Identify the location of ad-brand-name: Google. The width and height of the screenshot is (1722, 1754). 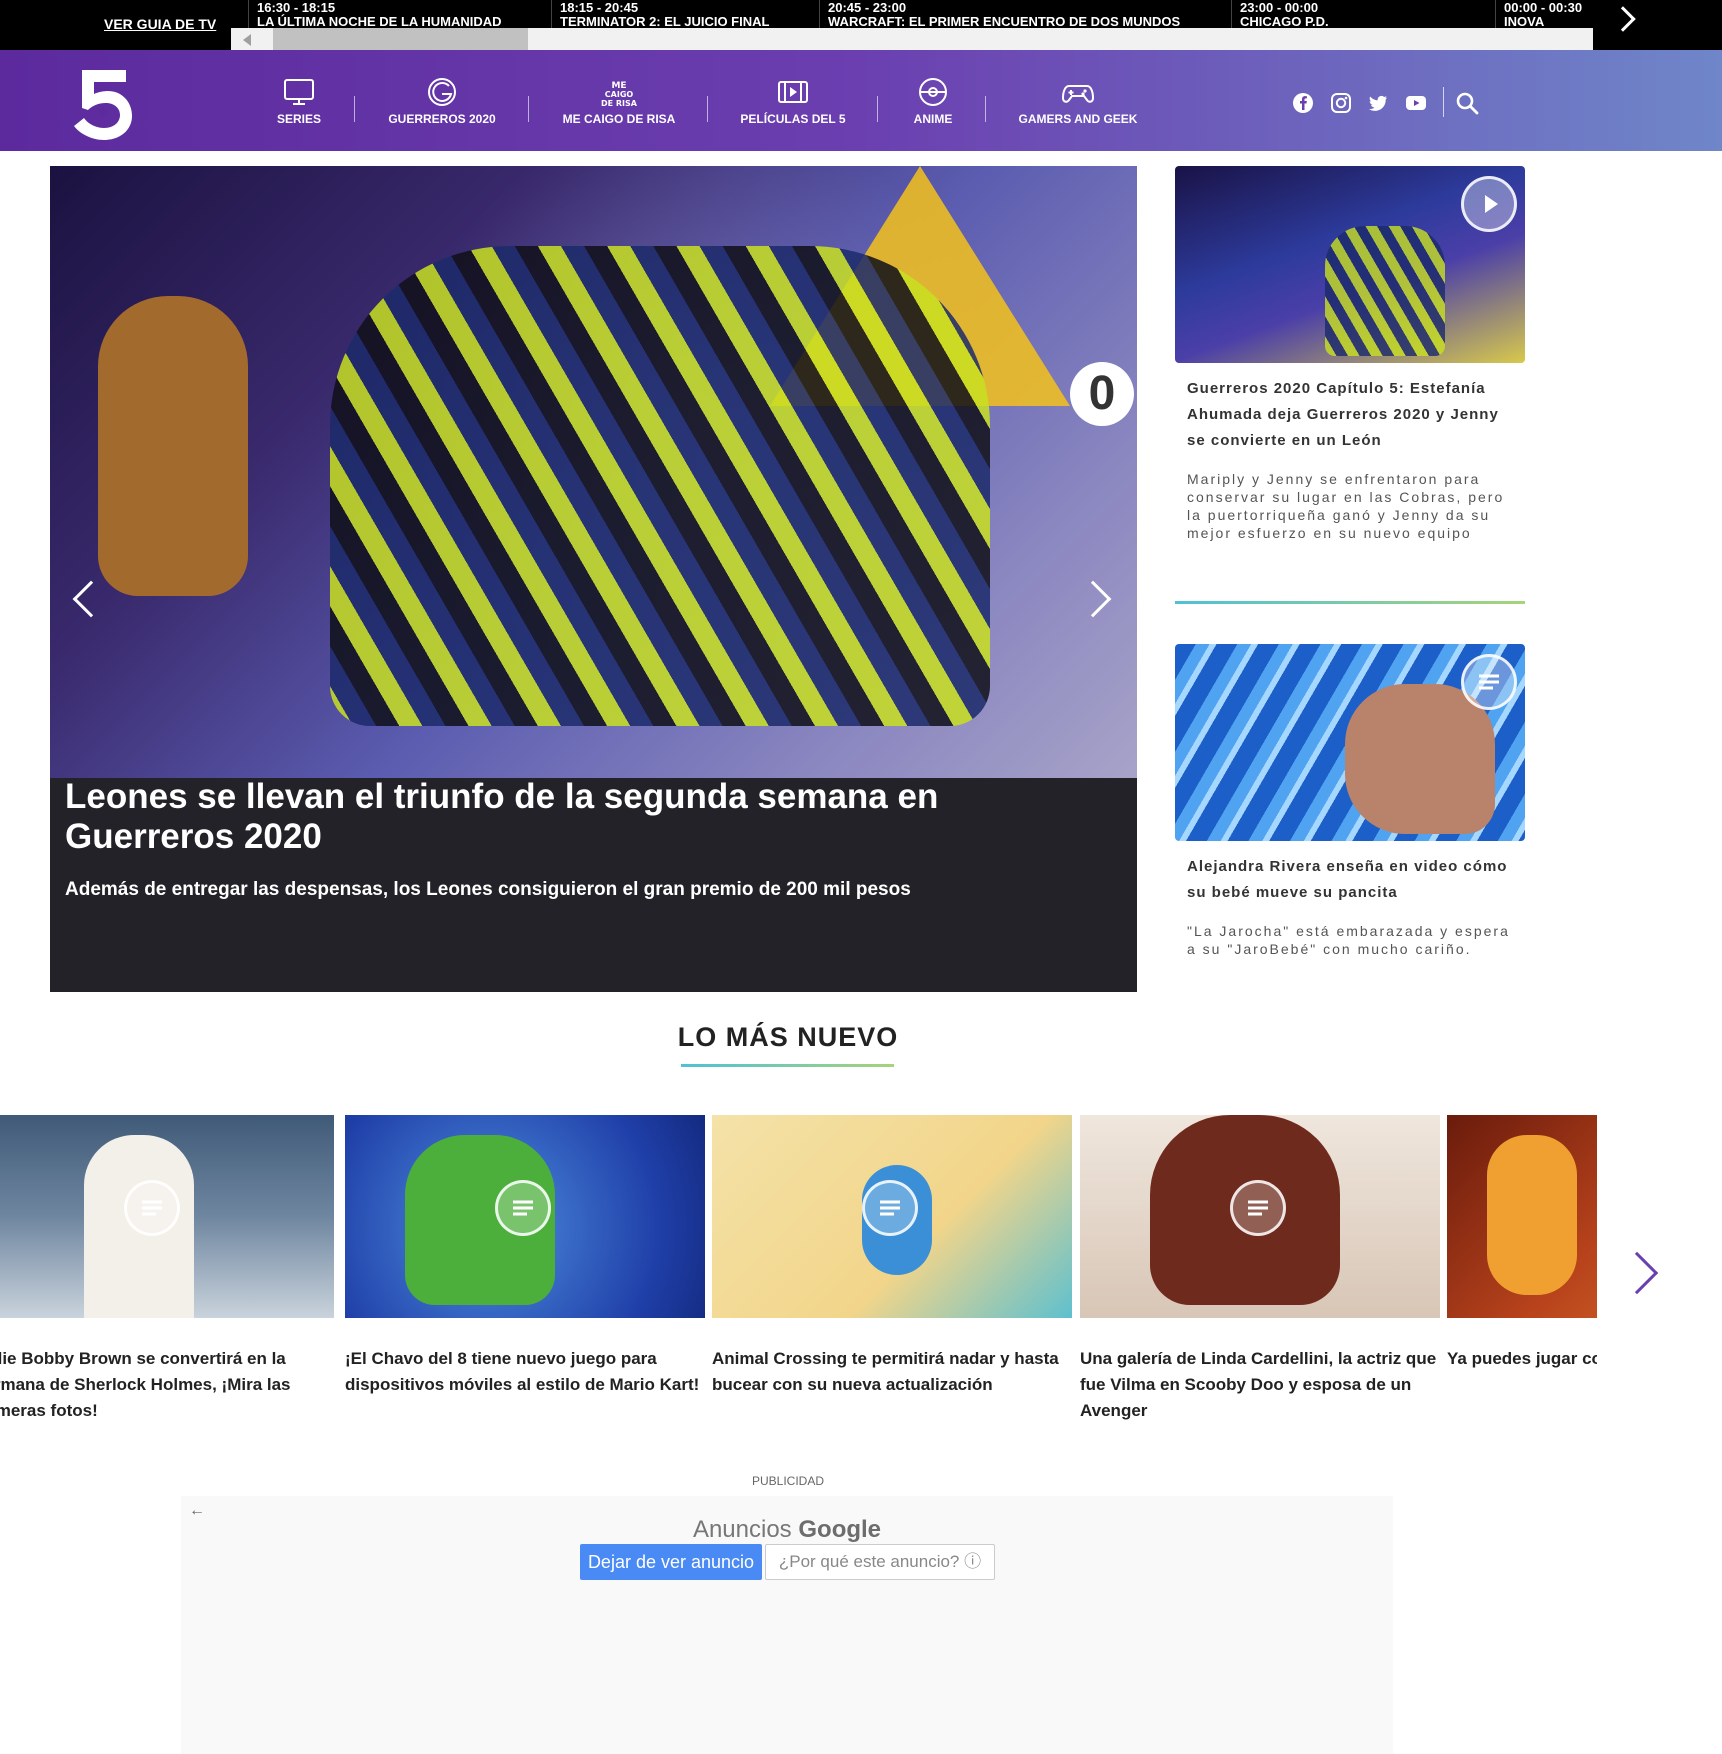
(840, 1529).